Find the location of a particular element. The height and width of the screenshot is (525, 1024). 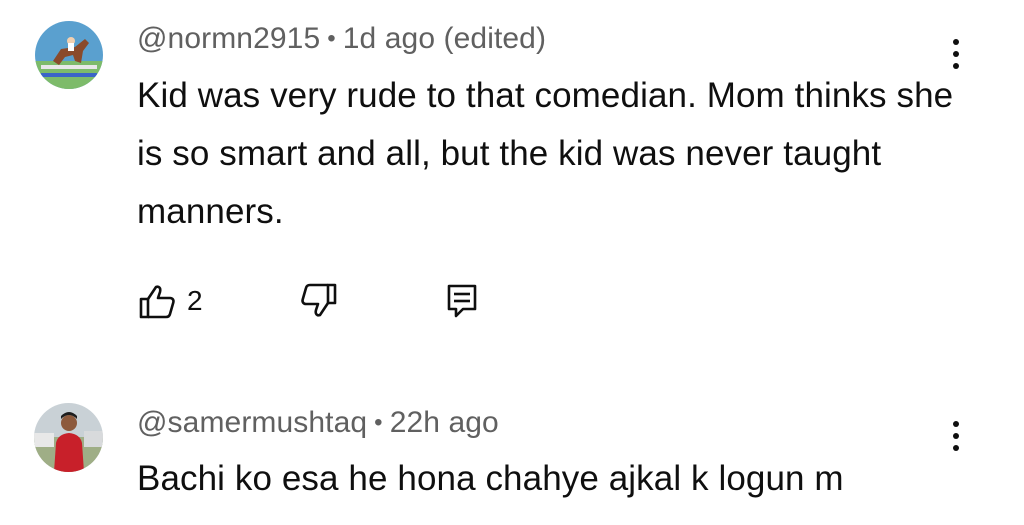

thumbs-down-icon is located at coordinates (319, 300).